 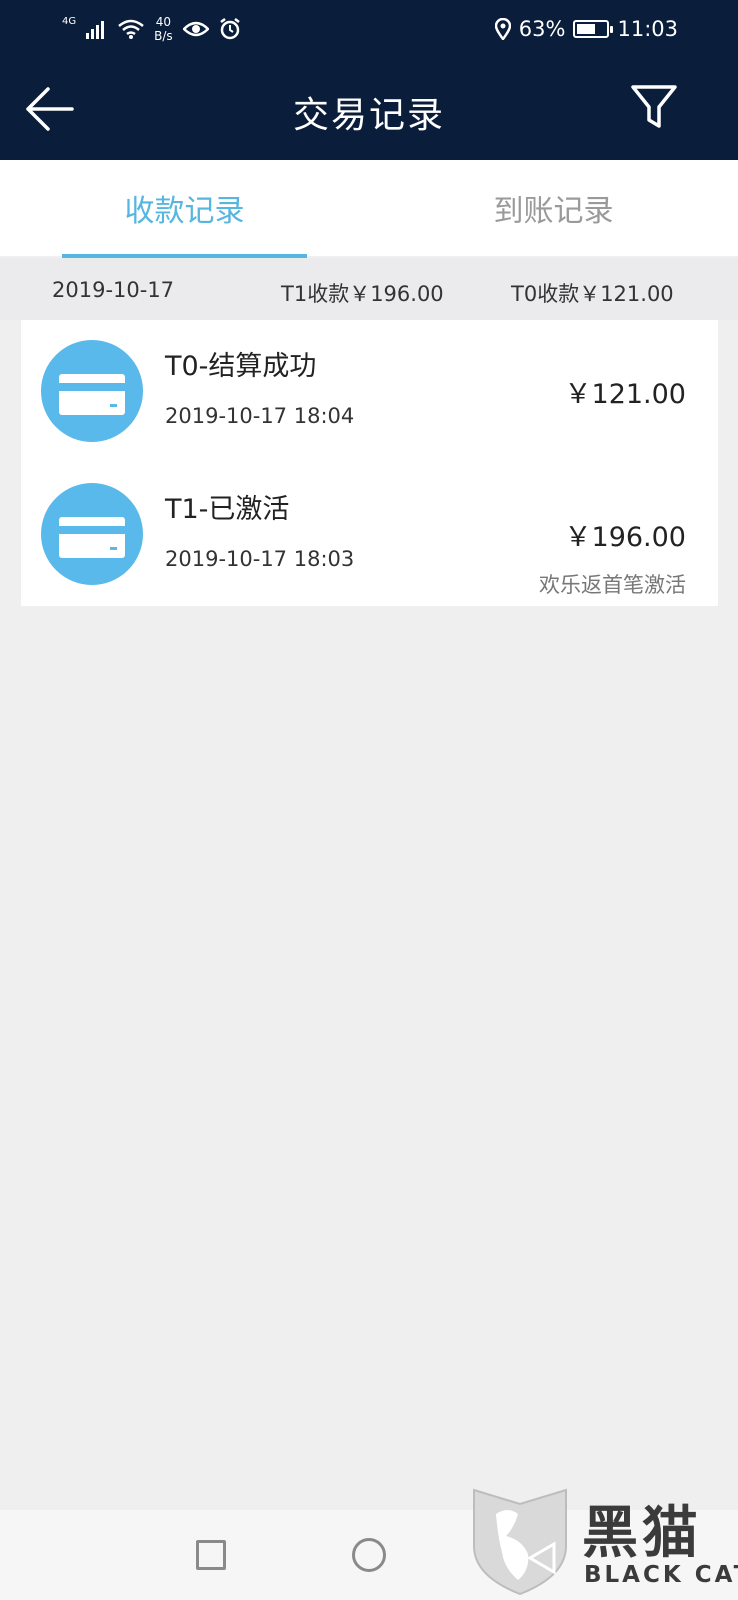 I want to click on status-right-group: 63% 11:03, so click(x=586, y=29).